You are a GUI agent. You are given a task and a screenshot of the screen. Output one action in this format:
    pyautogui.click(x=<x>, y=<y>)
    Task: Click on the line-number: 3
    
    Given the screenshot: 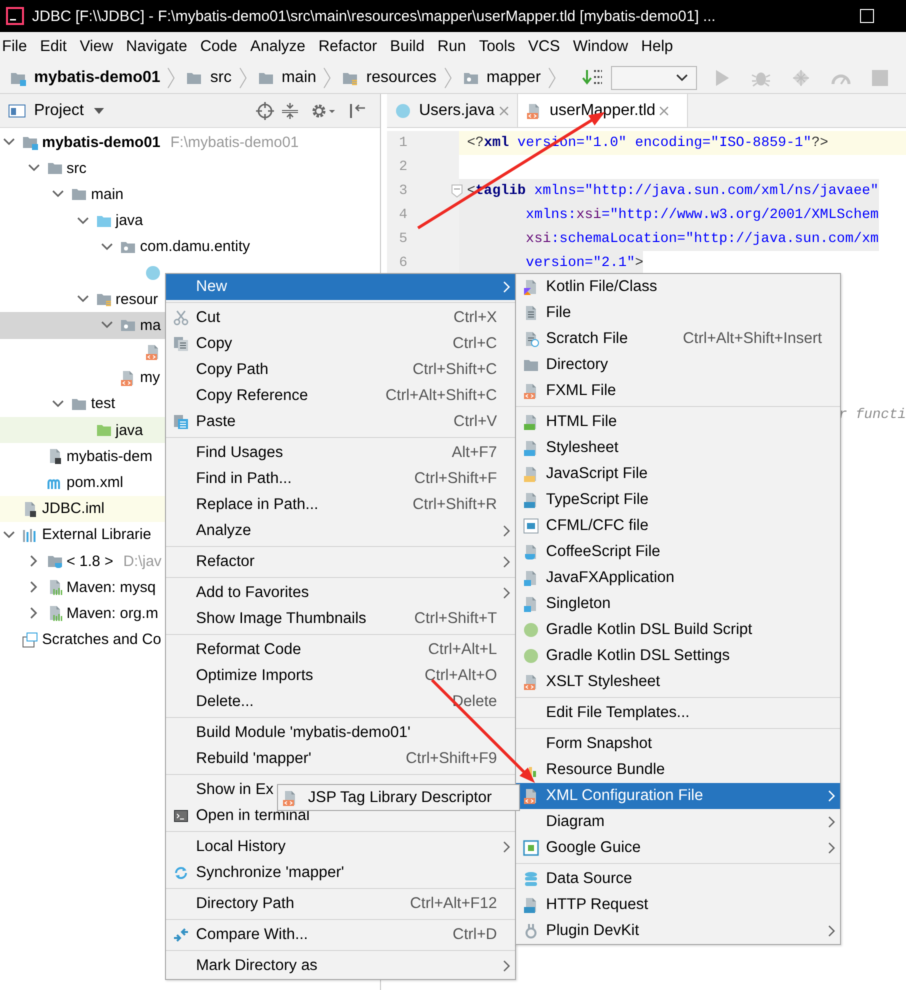 What is the action you would take?
    pyautogui.click(x=403, y=191)
    